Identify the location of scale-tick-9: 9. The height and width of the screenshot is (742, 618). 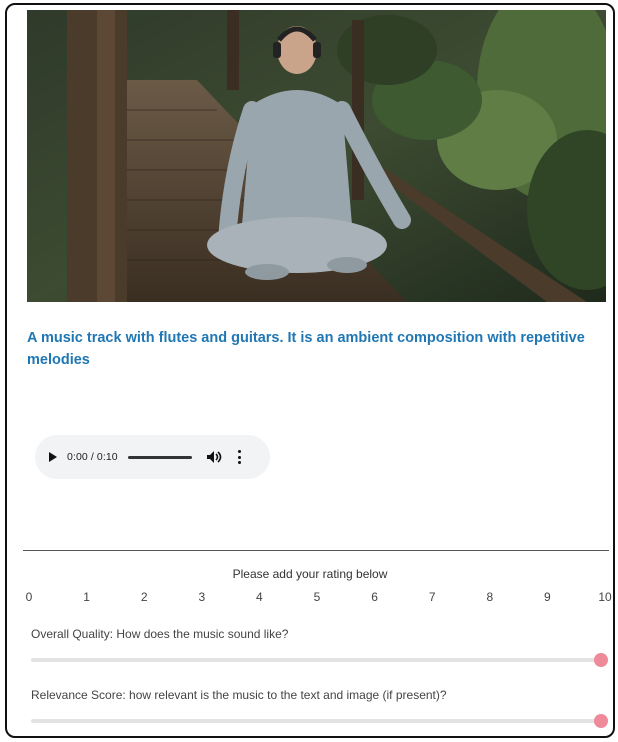
(547, 597).